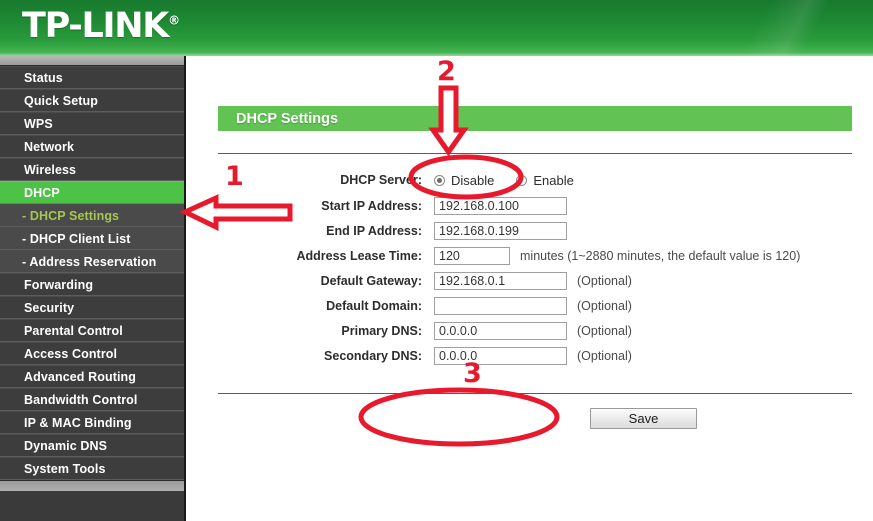 This screenshot has height=521, width=873. I want to click on sidebar-bottom-cap, so click(92, 485).